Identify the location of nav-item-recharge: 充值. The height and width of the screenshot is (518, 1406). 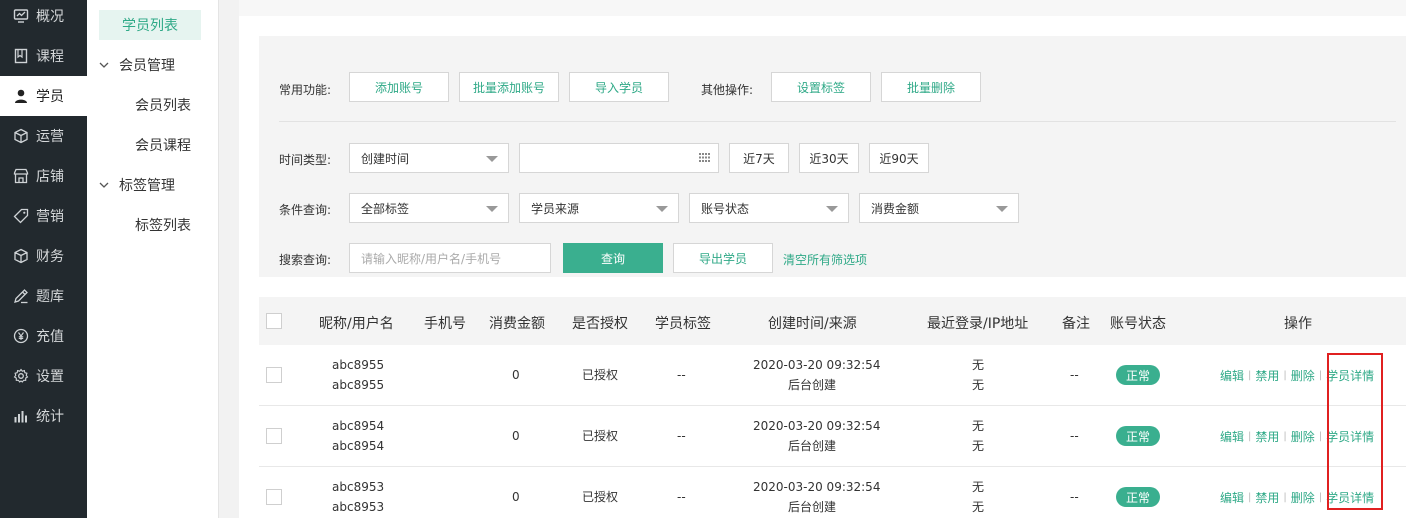
(43, 336).